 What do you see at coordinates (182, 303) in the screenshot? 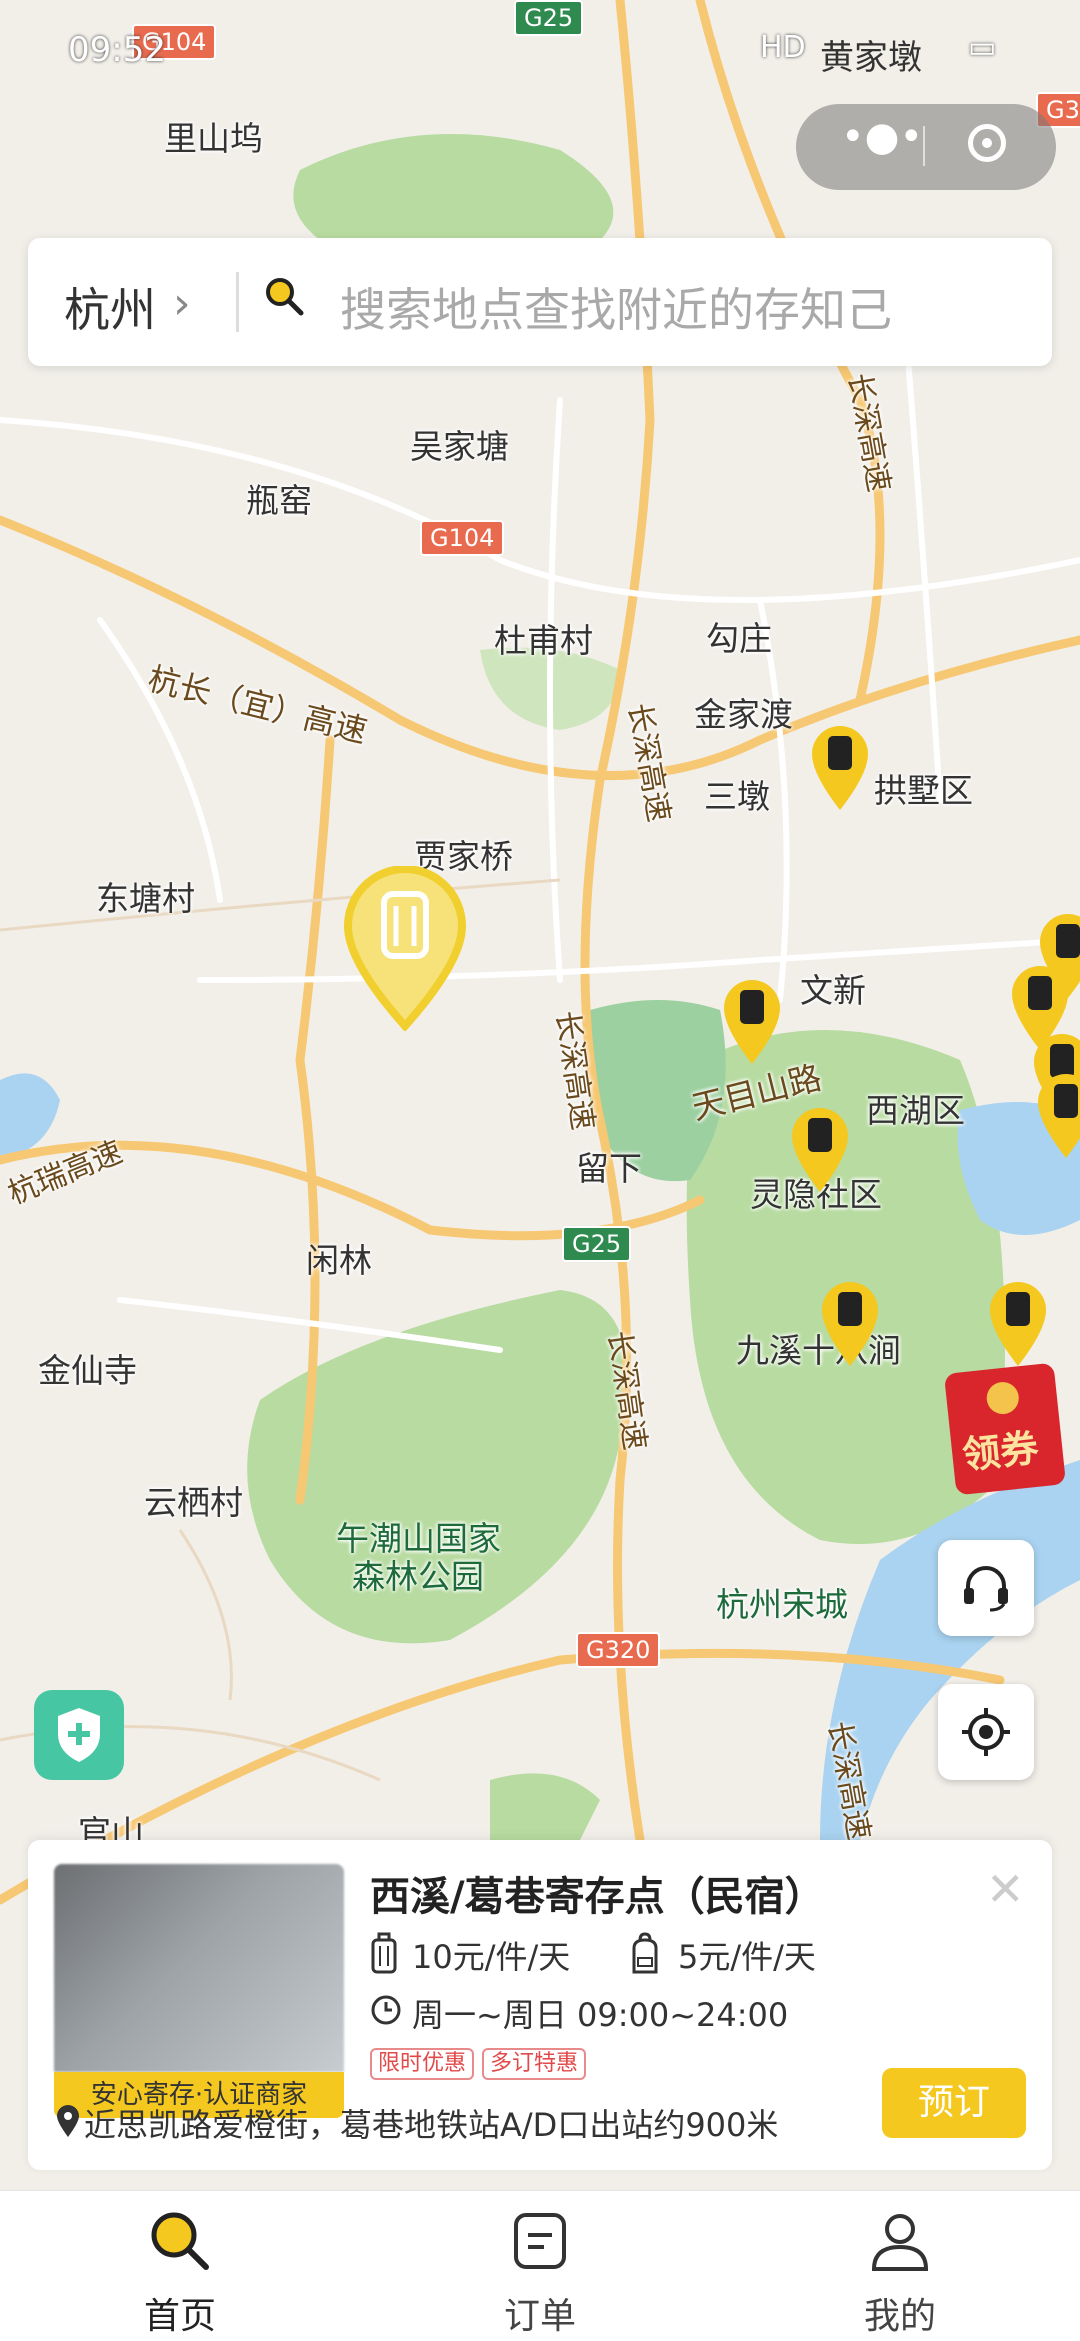
I see `chevron-right-icon: ›` at bounding box center [182, 303].